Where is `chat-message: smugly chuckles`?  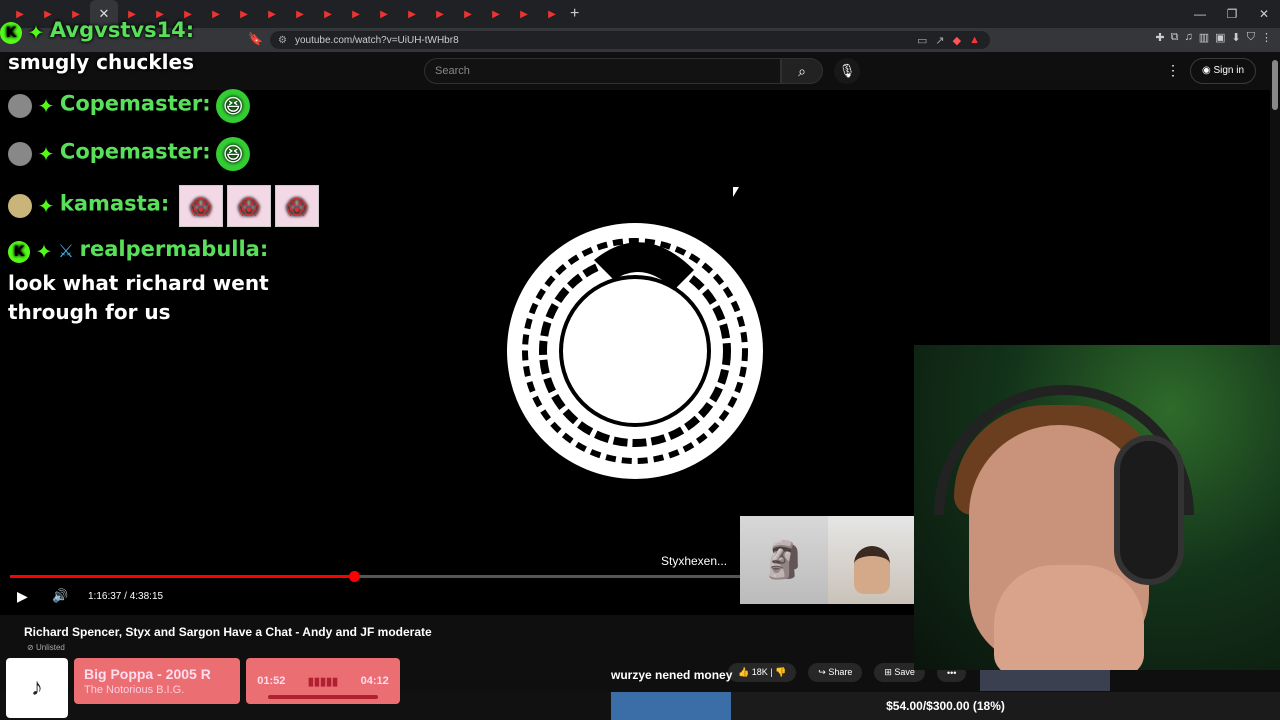 chat-message: smugly chuckles is located at coordinates (101, 62).